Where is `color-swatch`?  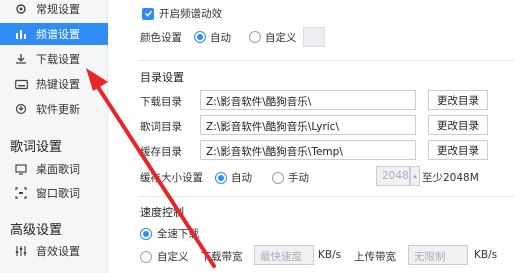 color-swatch is located at coordinates (313, 37).